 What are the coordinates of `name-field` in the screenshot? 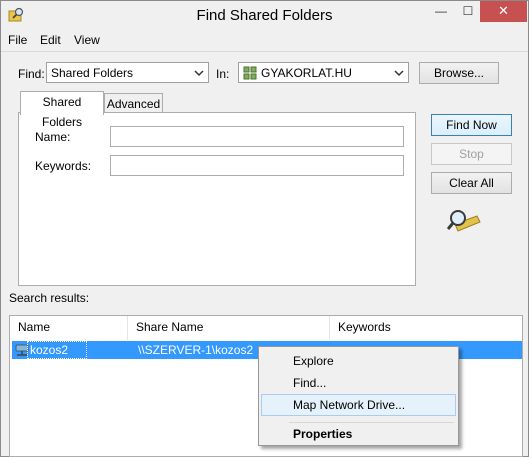 It's located at (257, 136).